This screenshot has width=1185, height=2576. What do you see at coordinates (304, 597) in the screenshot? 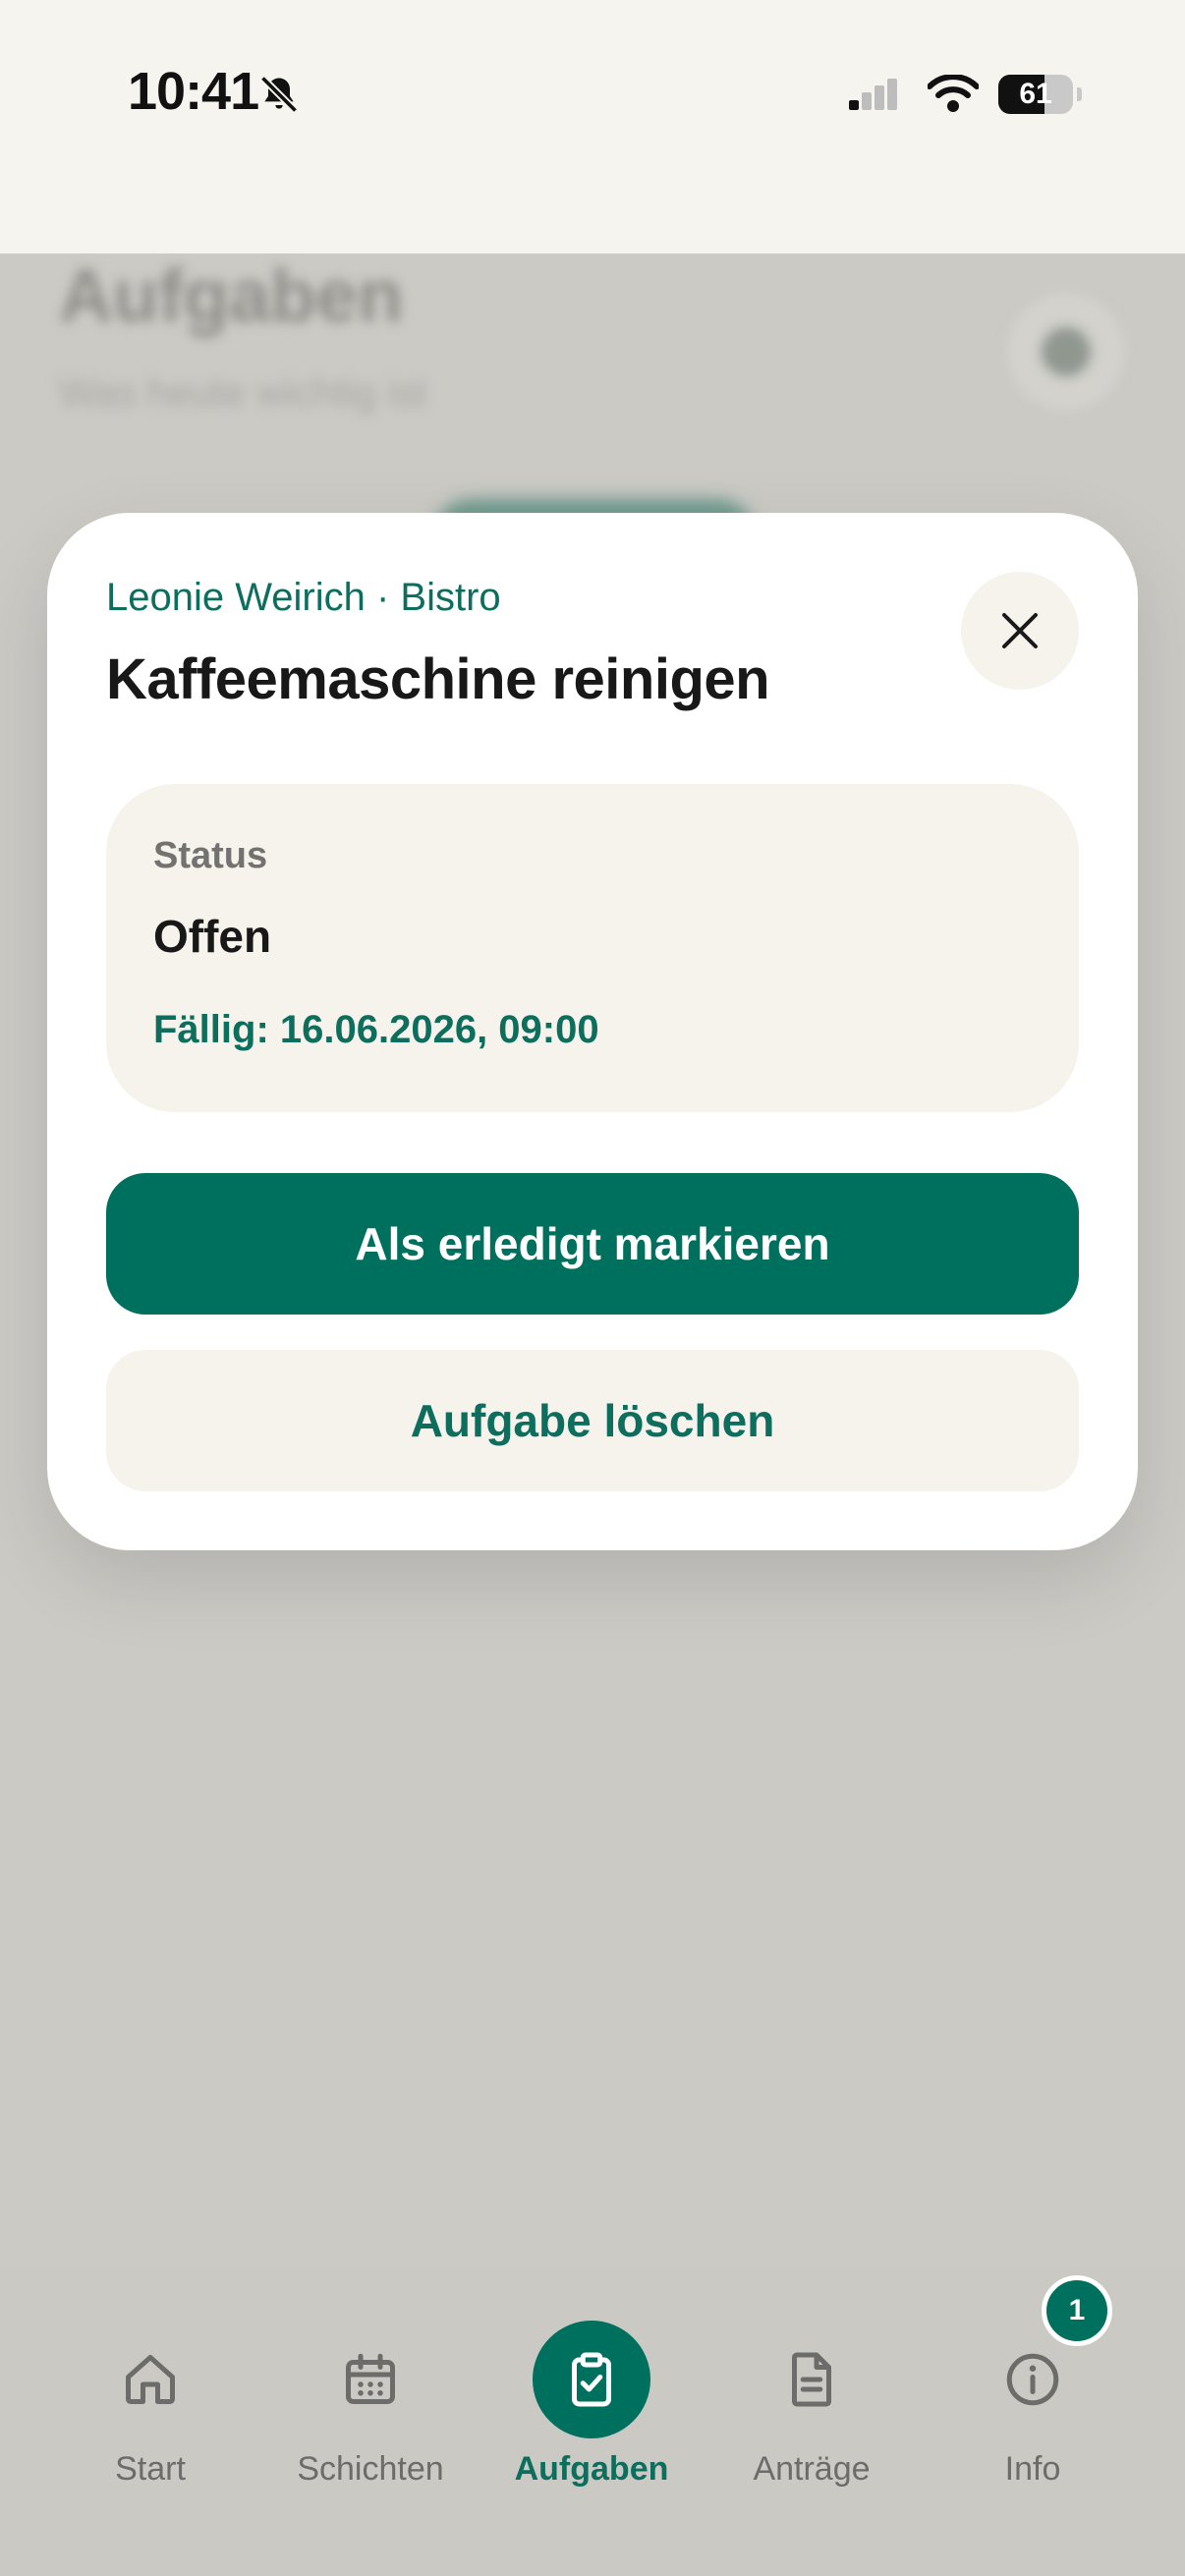
I see `task-assignee-location: Leonie Weirich · Bistro` at bounding box center [304, 597].